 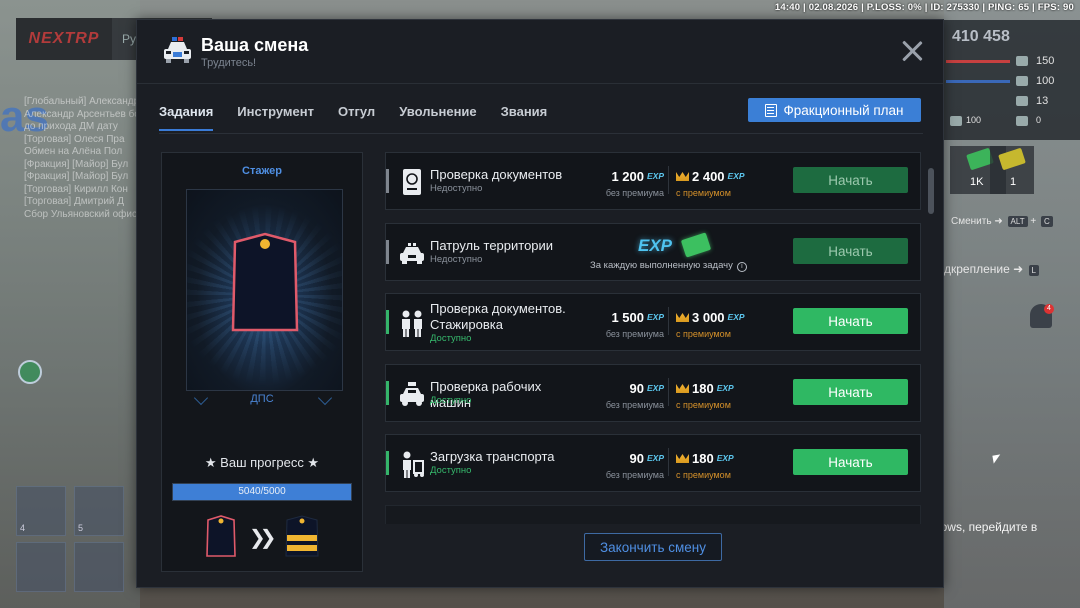 What do you see at coordinates (262, 399) in the screenshot?
I see `rank-department: ДПС` at bounding box center [262, 399].